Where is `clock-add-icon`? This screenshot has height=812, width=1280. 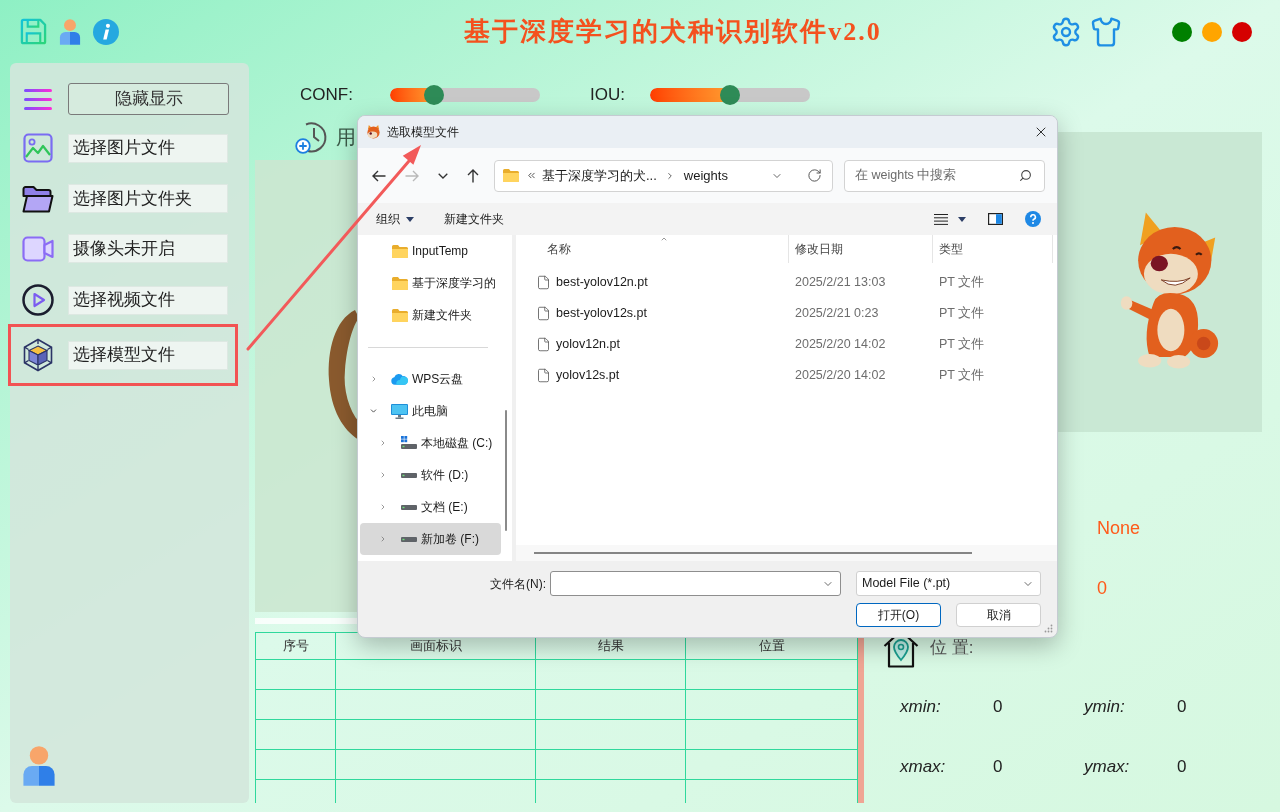 clock-add-icon is located at coordinates (312, 137).